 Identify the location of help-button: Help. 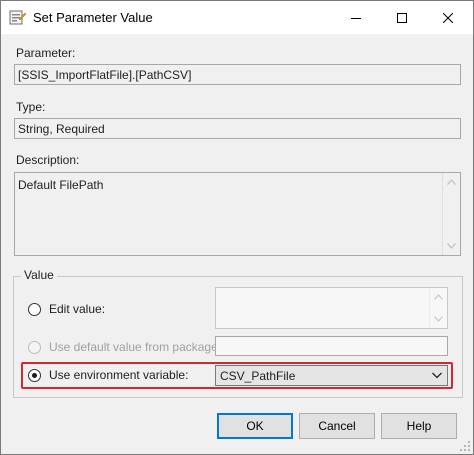
(419, 426).